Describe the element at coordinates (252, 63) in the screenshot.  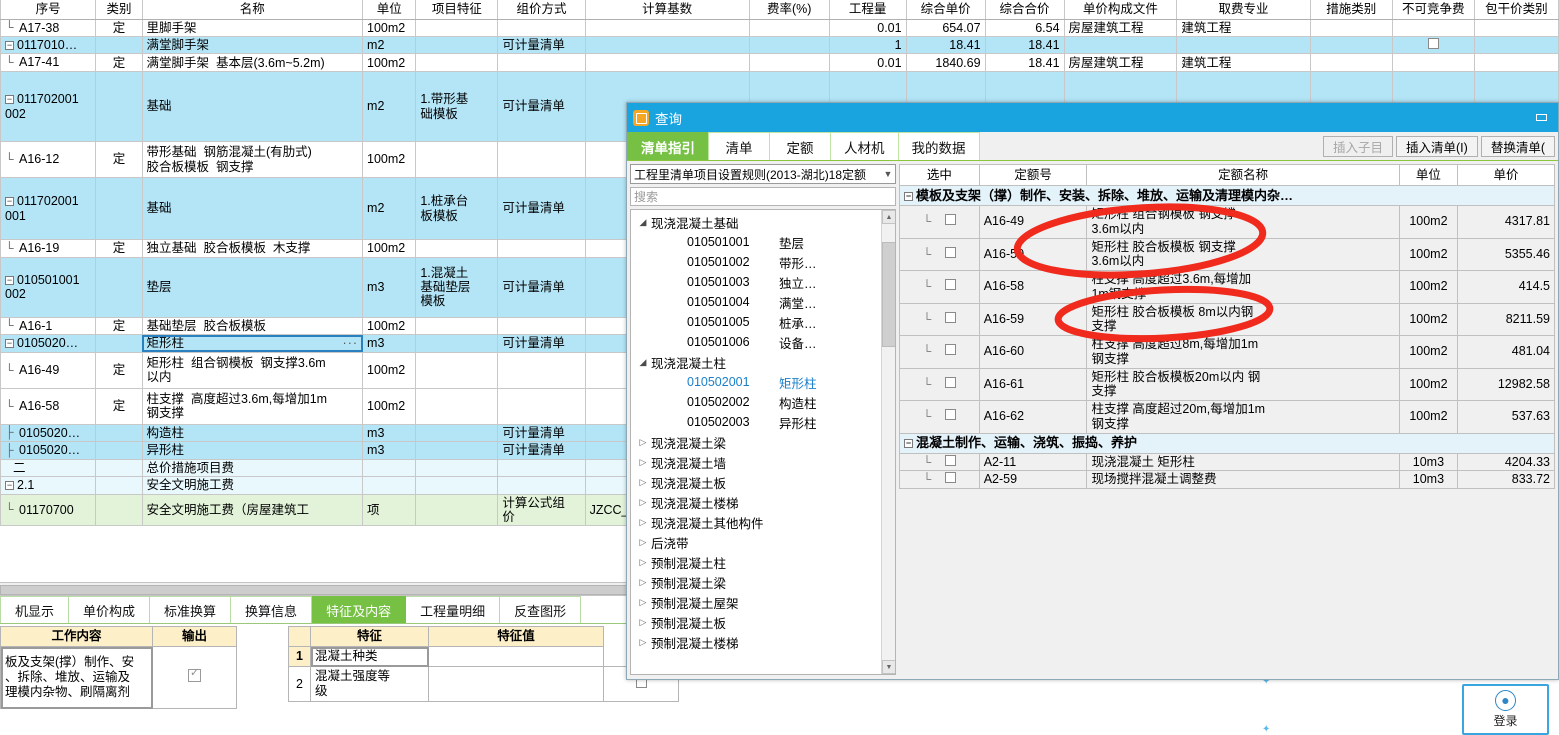
I see `cell-name: 满堂脚手架 基本层(3.6m~5.2m)` at that location.